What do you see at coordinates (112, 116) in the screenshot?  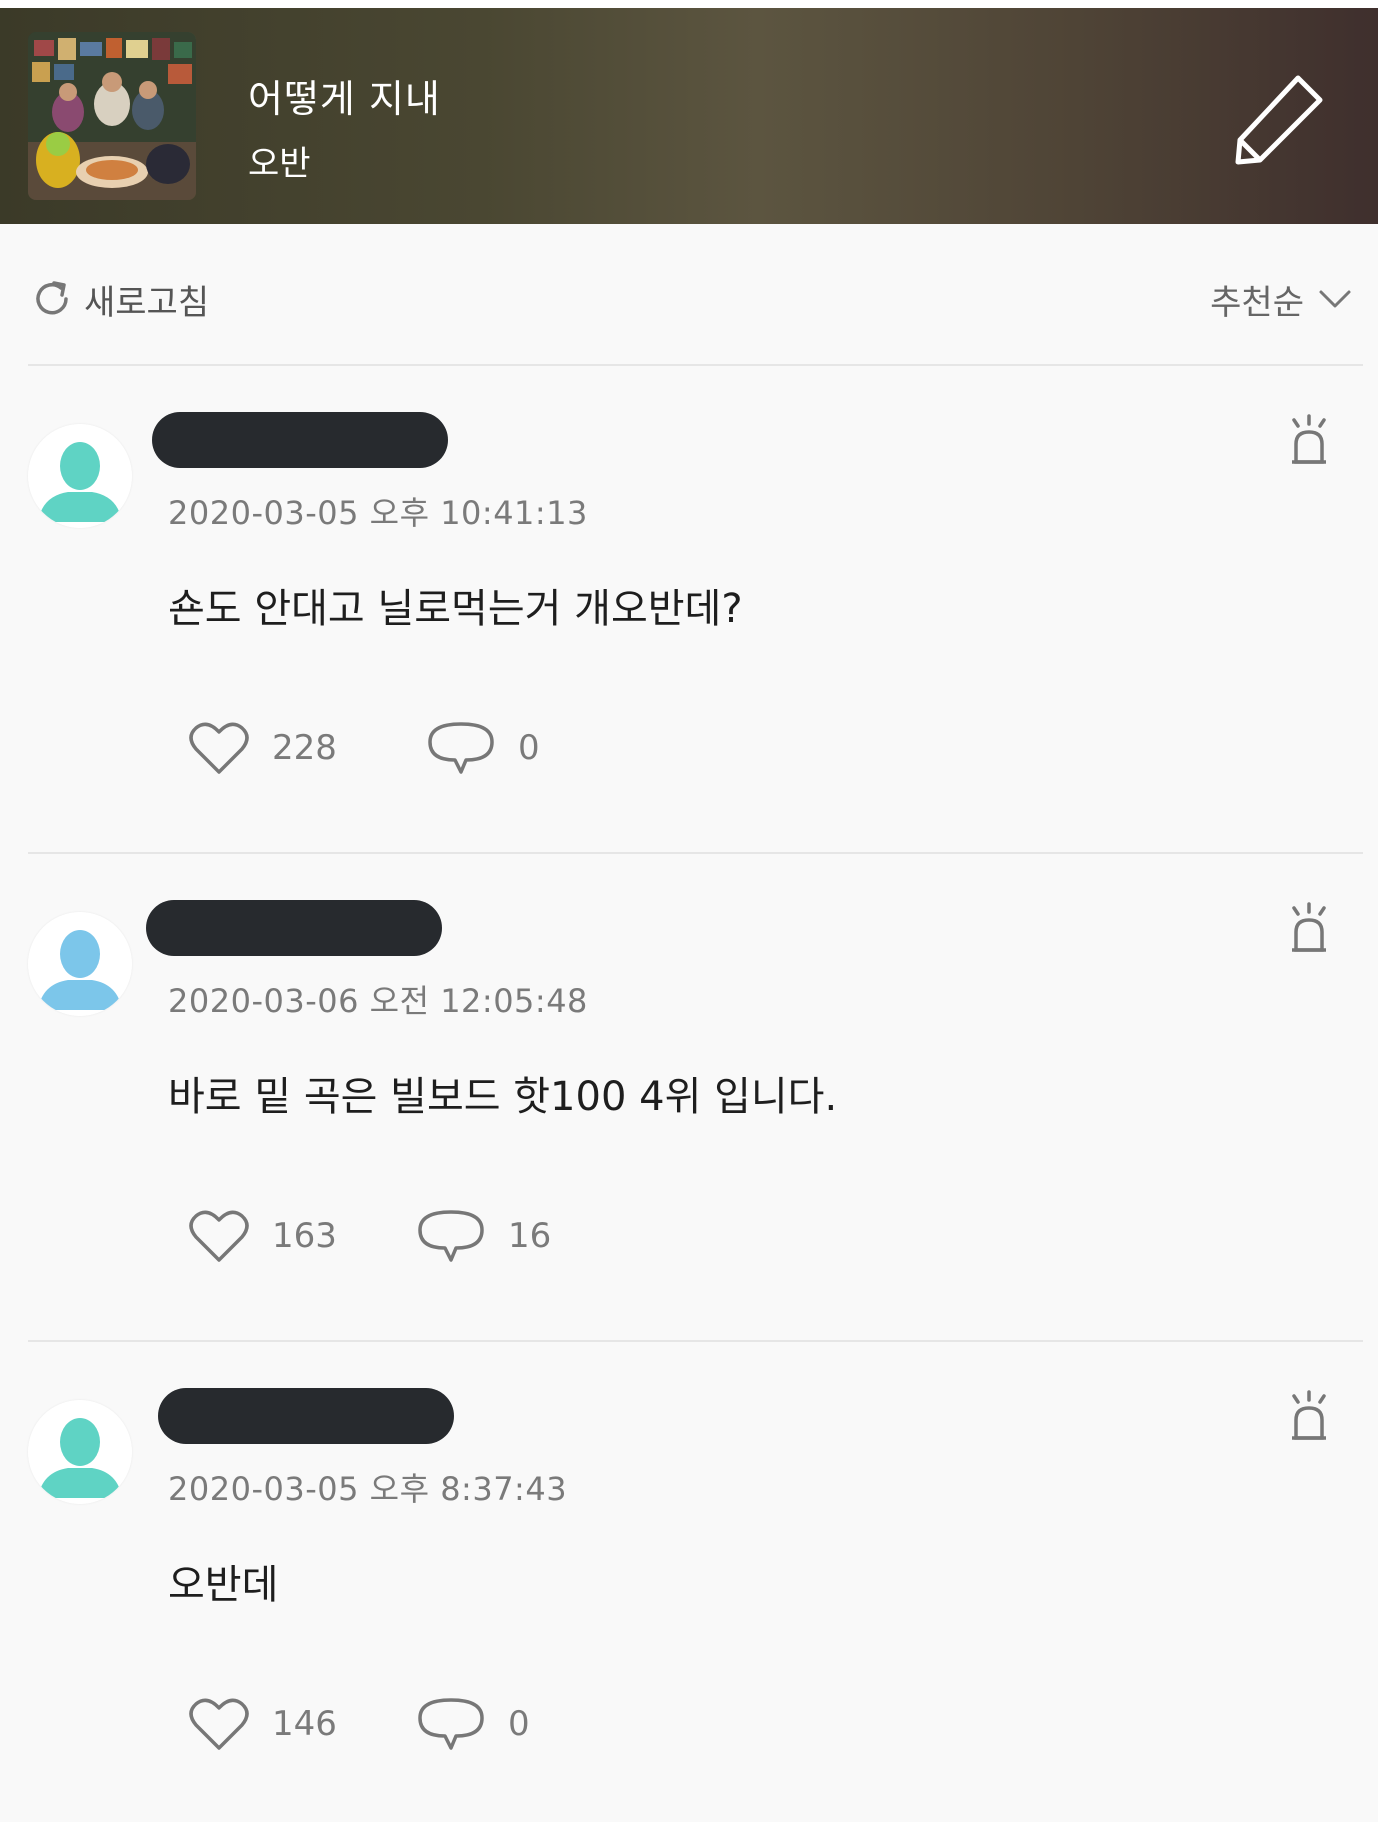 I see `album-art` at bounding box center [112, 116].